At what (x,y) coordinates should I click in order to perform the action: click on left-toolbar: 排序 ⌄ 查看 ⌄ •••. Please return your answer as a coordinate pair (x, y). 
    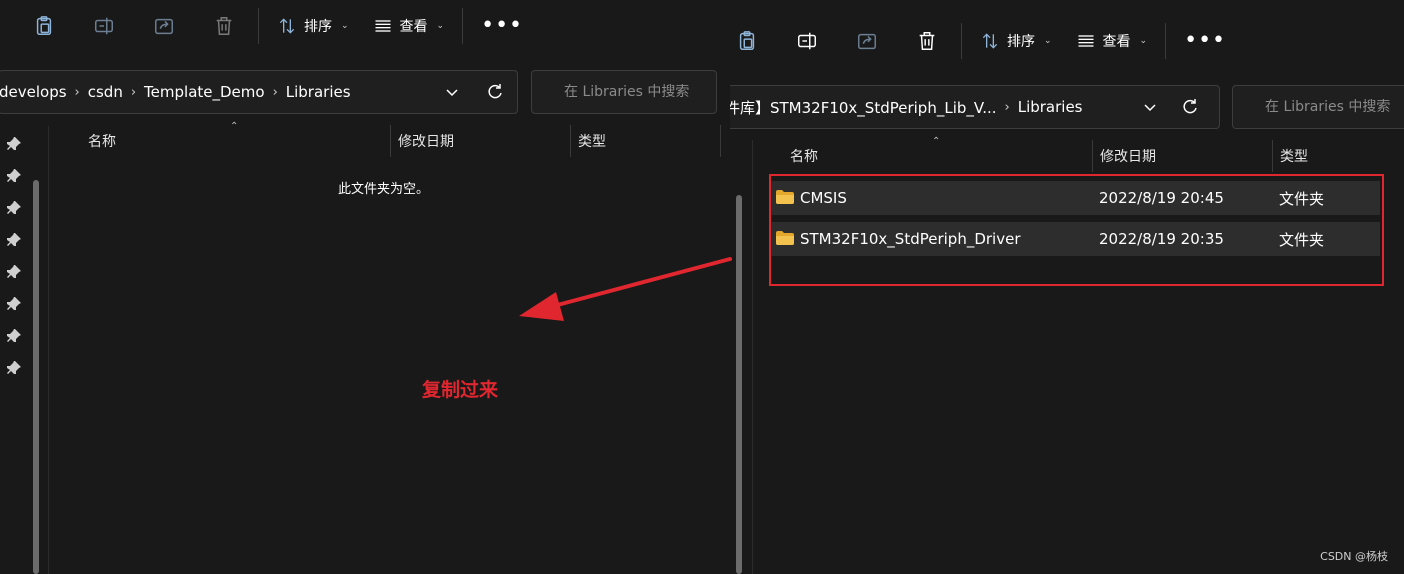
    Looking at the image, I should click on (377, 26).